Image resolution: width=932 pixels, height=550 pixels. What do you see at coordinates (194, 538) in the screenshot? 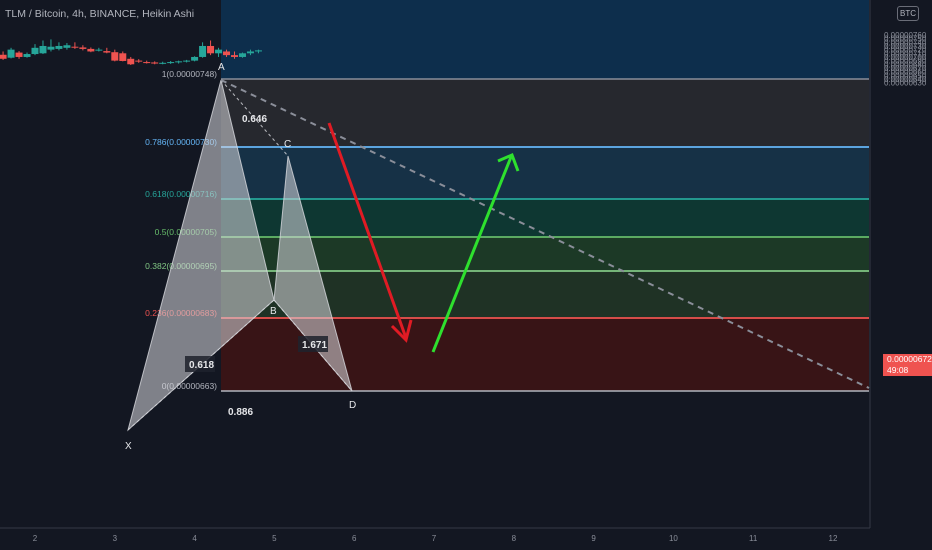
I see `time-tick-label: 4` at bounding box center [194, 538].